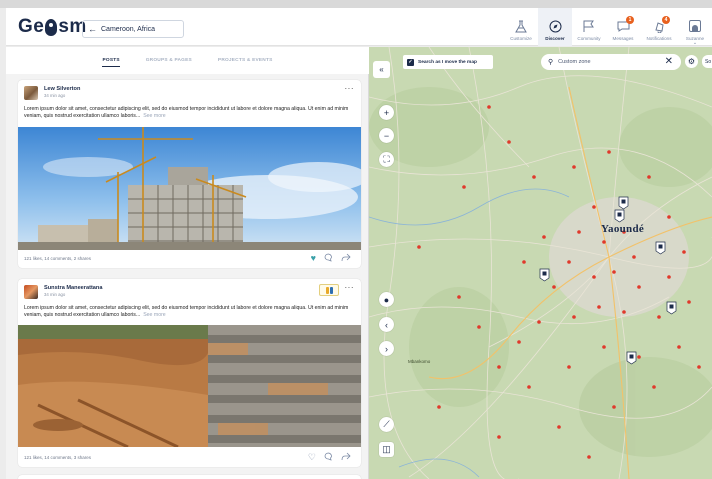 This screenshot has width=712, height=479. I want to click on post-card, so click(189, 477).